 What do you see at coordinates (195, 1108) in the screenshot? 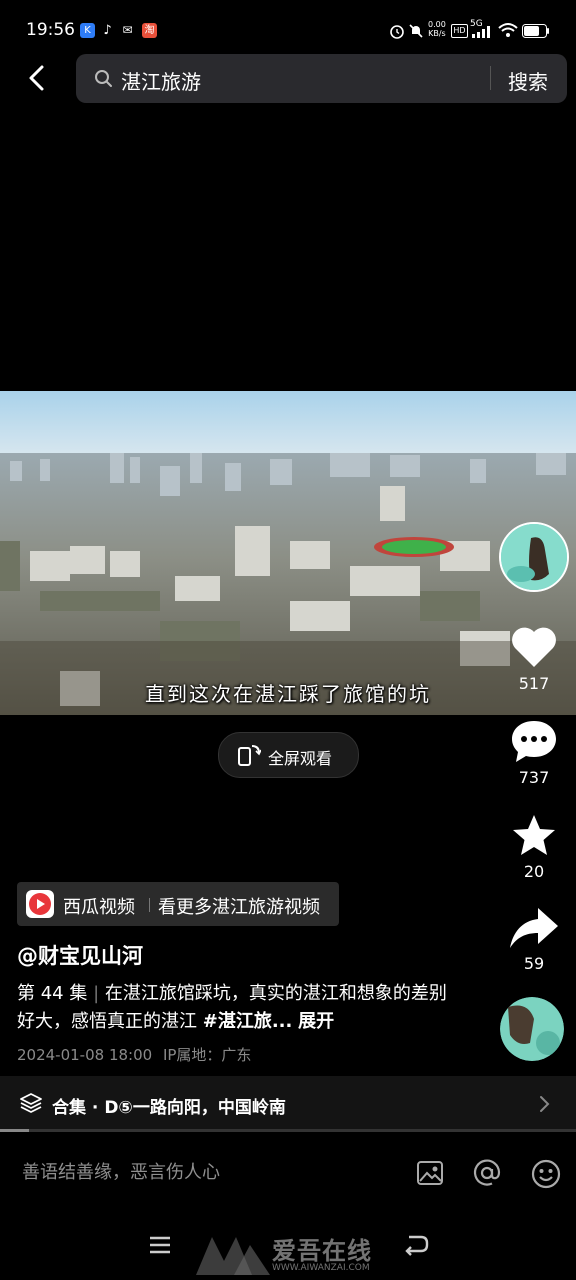
I see `collection-title: D⑤一路向阳，中国岭南` at bounding box center [195, 1108].